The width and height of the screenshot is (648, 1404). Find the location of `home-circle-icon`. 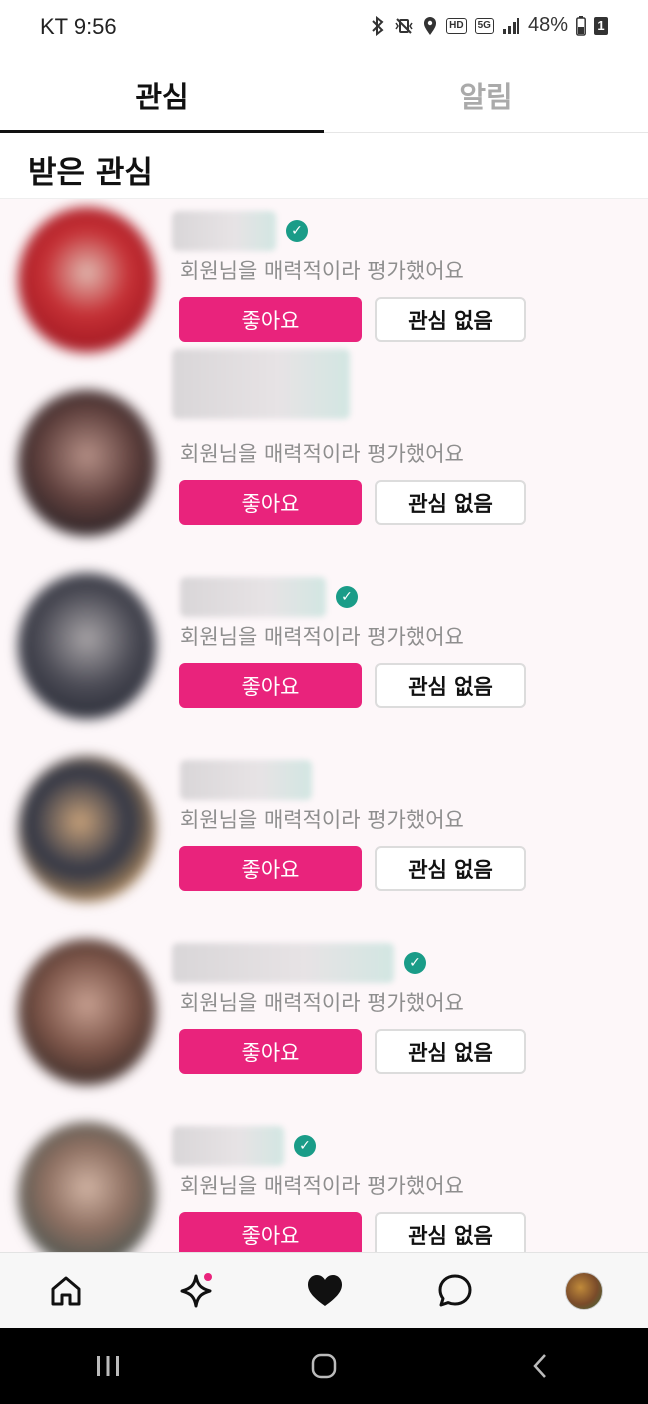

home-circle-icon is located at coordinates (324, 1366).